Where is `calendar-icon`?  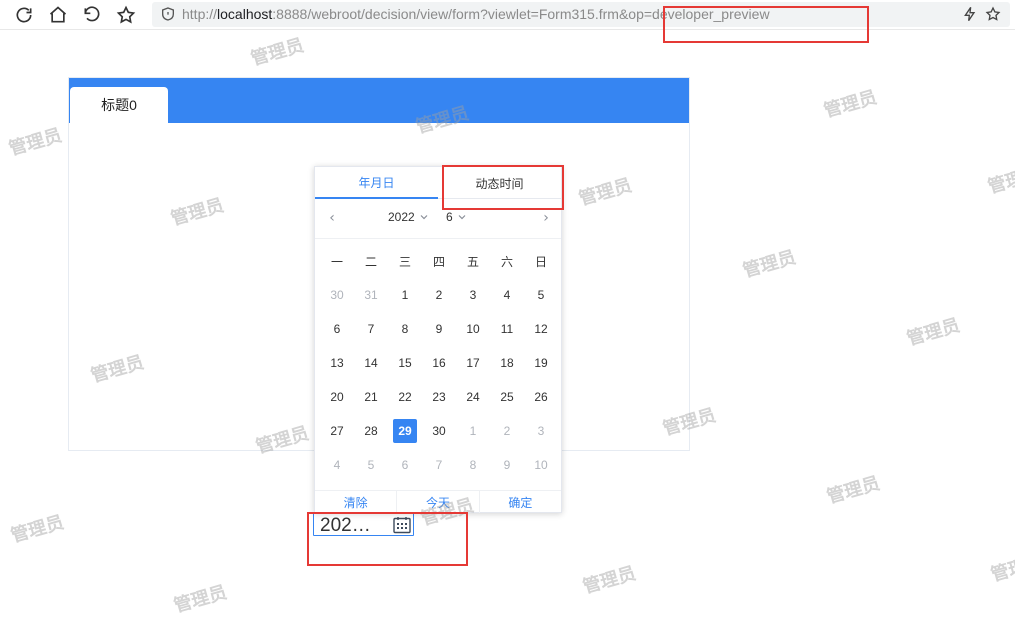 calendar-icon is located at coordinates (402, 525).